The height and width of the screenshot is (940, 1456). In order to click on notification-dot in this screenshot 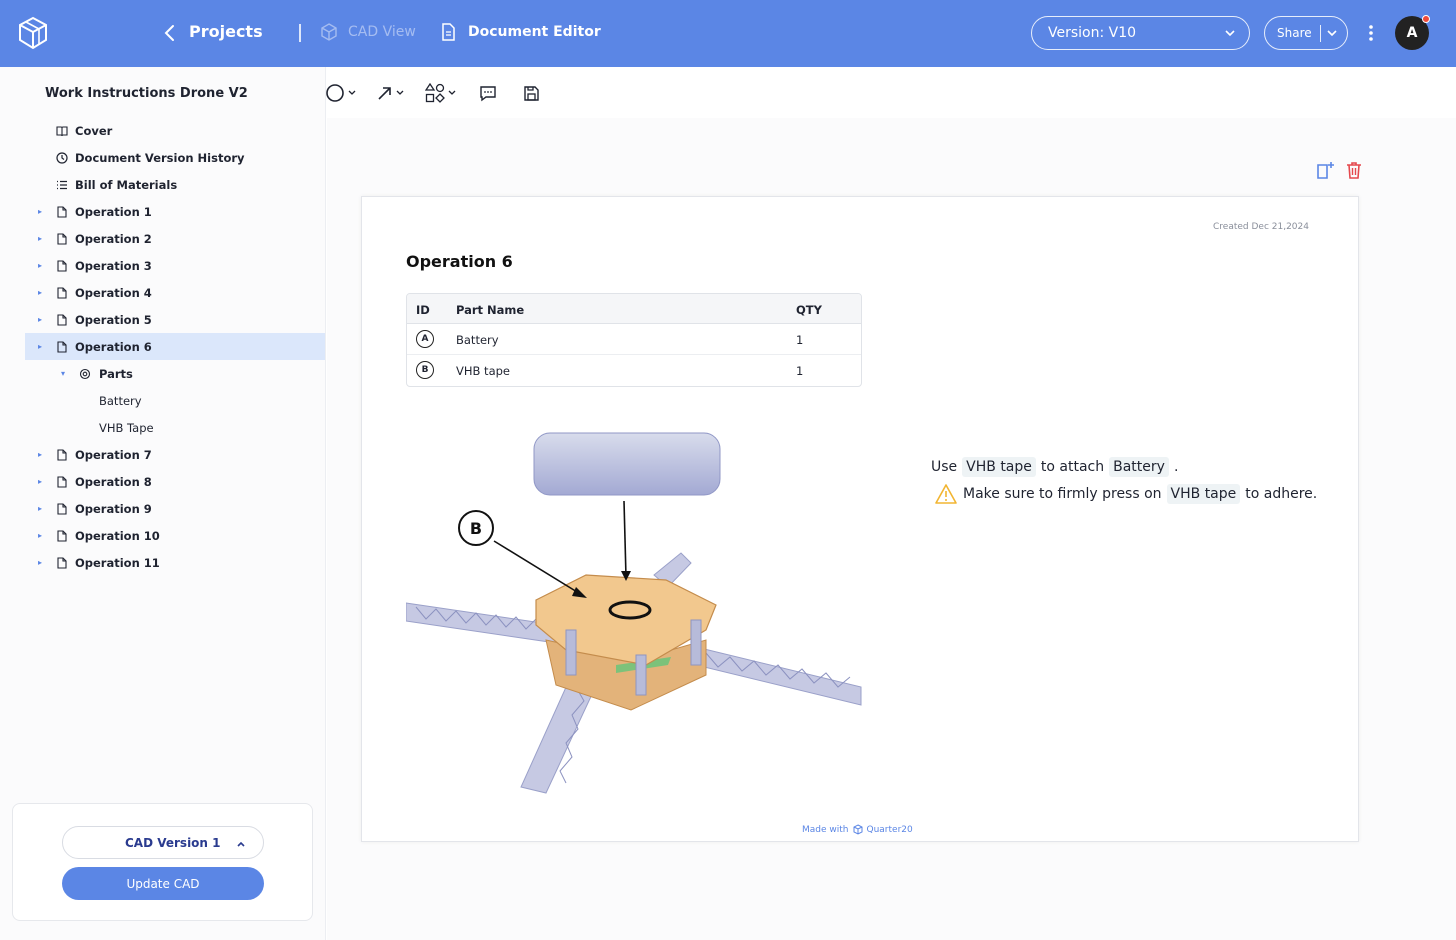, I will do `click(1426, 19)`.